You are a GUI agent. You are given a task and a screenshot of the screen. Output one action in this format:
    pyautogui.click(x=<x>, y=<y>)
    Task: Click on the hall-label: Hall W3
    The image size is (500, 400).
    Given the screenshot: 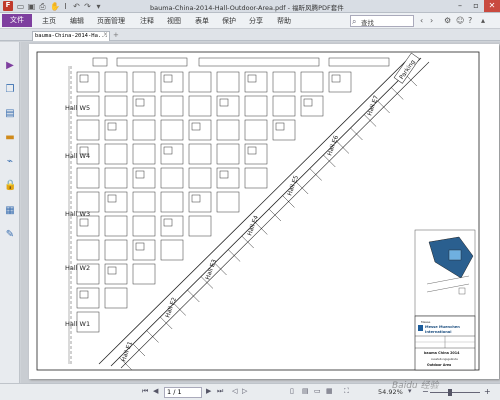 What is the action you would take?
    pyautogui.click(x=77, y=214)
    